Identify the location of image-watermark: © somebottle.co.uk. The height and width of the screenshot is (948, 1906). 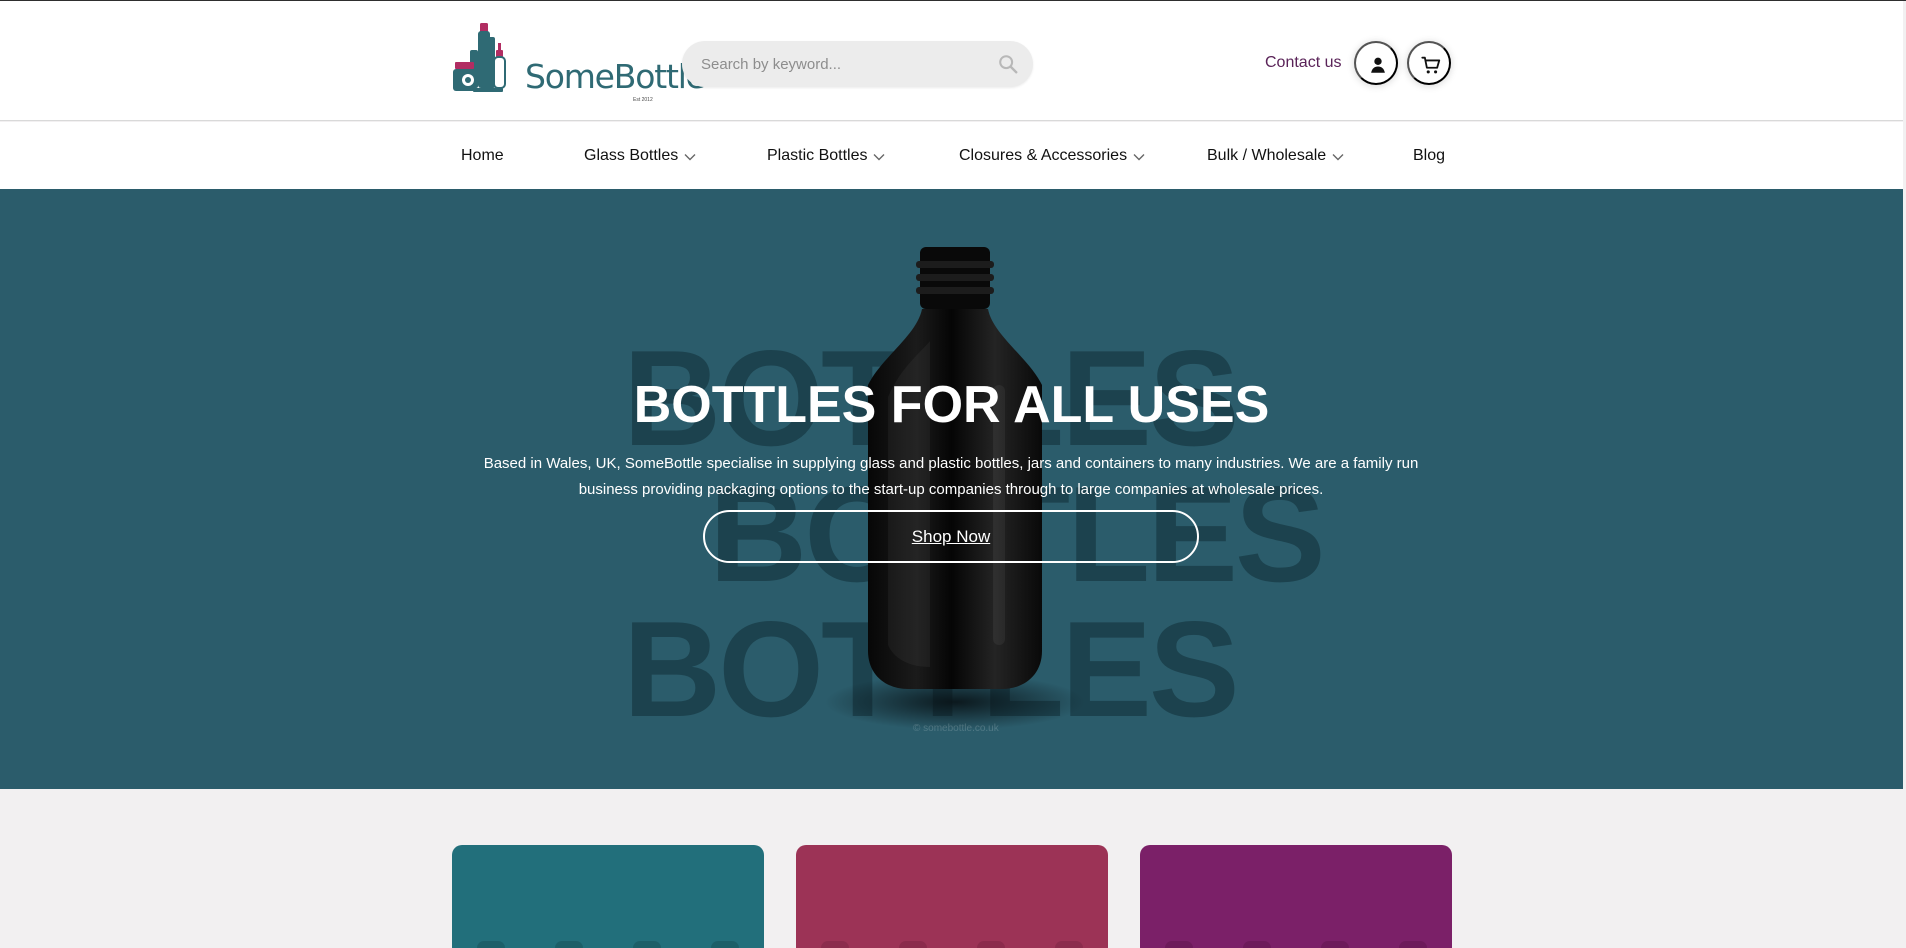
(956, 728).